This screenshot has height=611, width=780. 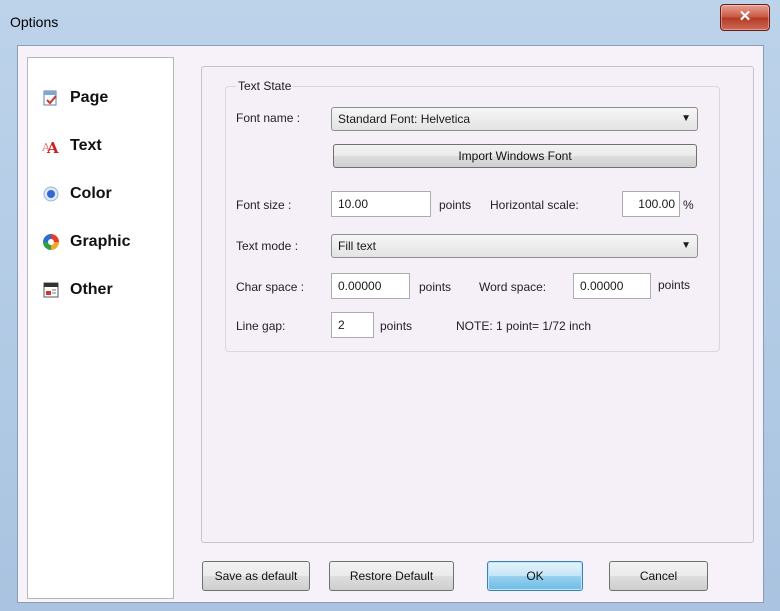 What do you see at coordinates (51, 194) in the screenshot?
I see `color-icon` at bounding box center [51, 194].